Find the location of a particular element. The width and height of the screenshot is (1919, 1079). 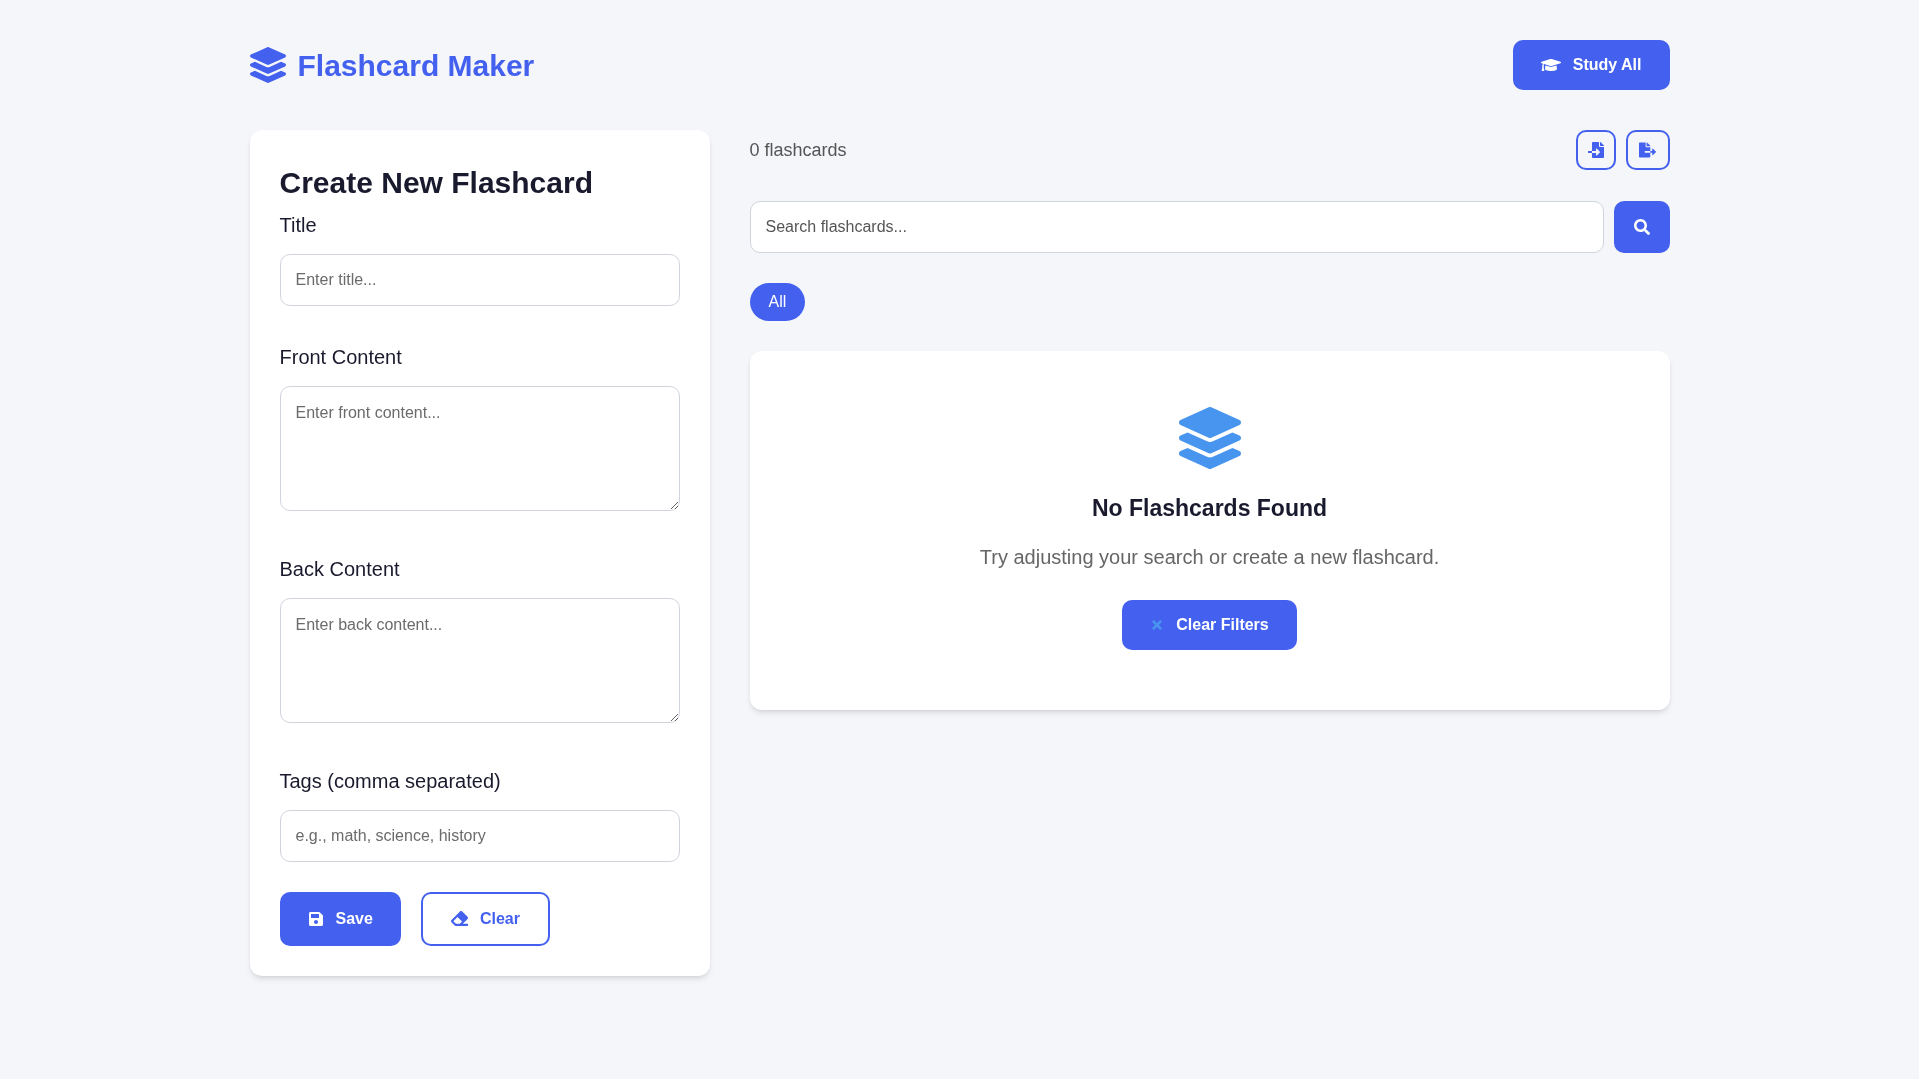

clear-button: Clear is located at coordinates (485, 918).